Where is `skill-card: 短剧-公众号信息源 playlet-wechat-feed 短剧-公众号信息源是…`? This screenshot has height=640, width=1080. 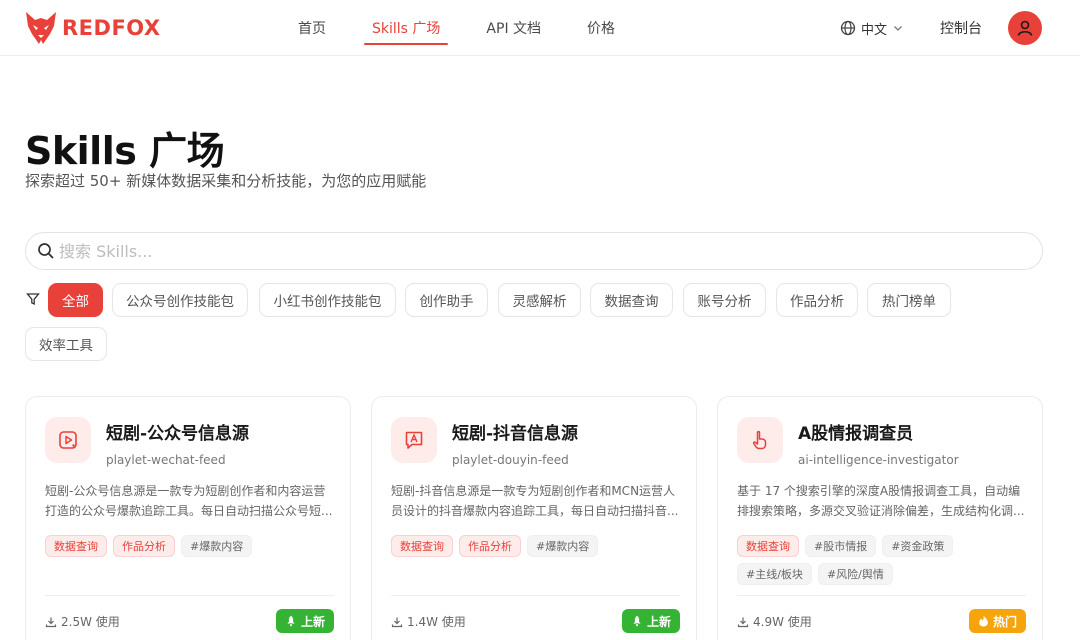
skill-card: 短剧-公众号信息源 playlet-wechat-feed 短剧-公众号信息源是… is located at coordinates (188, 518).